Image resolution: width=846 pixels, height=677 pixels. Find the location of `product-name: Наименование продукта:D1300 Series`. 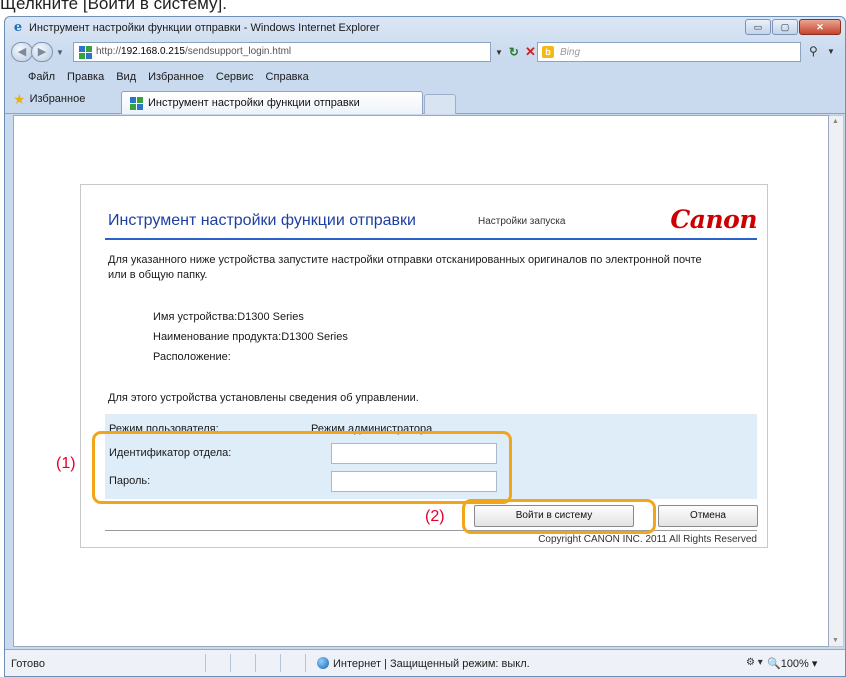

product-name: Наименование продукта:D1300 Series is located at coordinates (250, 337).